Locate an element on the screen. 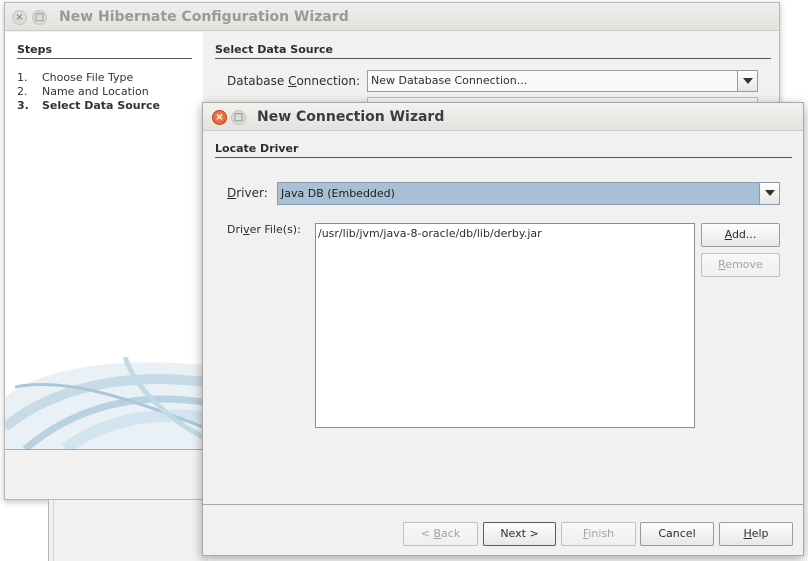 Image resolution: width=808 pixels, height=561 pixels. label-text: onnection: is located at coordinates (328, 81).